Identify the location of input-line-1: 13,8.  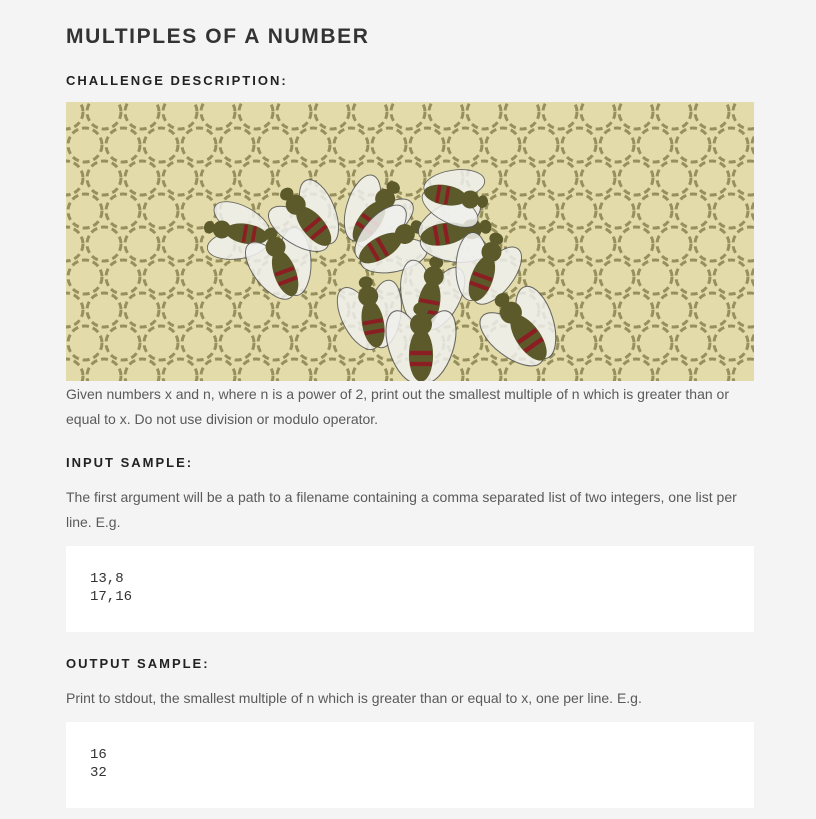
(107, 579).